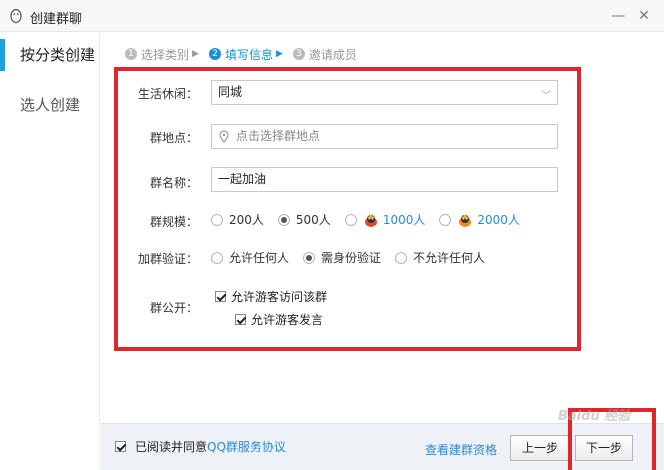  Describe the element at coordinates (618, 16) in the screenshot. I see `minimize-icon: —` at that location.